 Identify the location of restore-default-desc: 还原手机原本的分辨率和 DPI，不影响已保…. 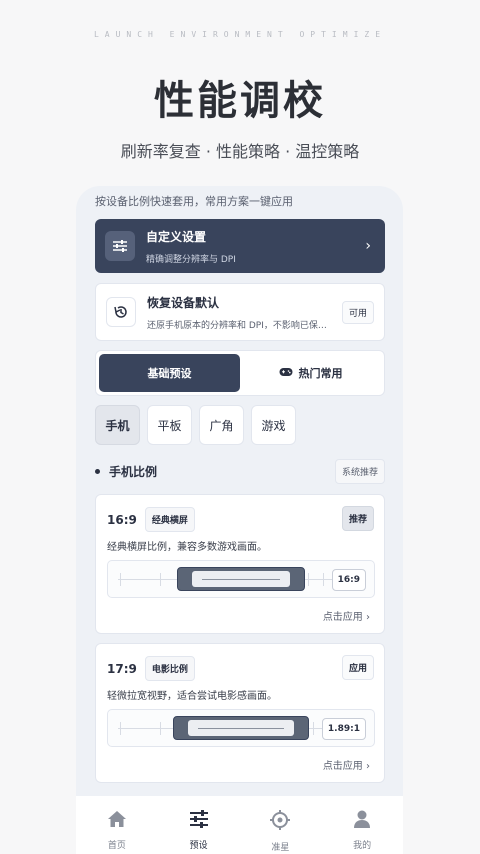
(237, 325).